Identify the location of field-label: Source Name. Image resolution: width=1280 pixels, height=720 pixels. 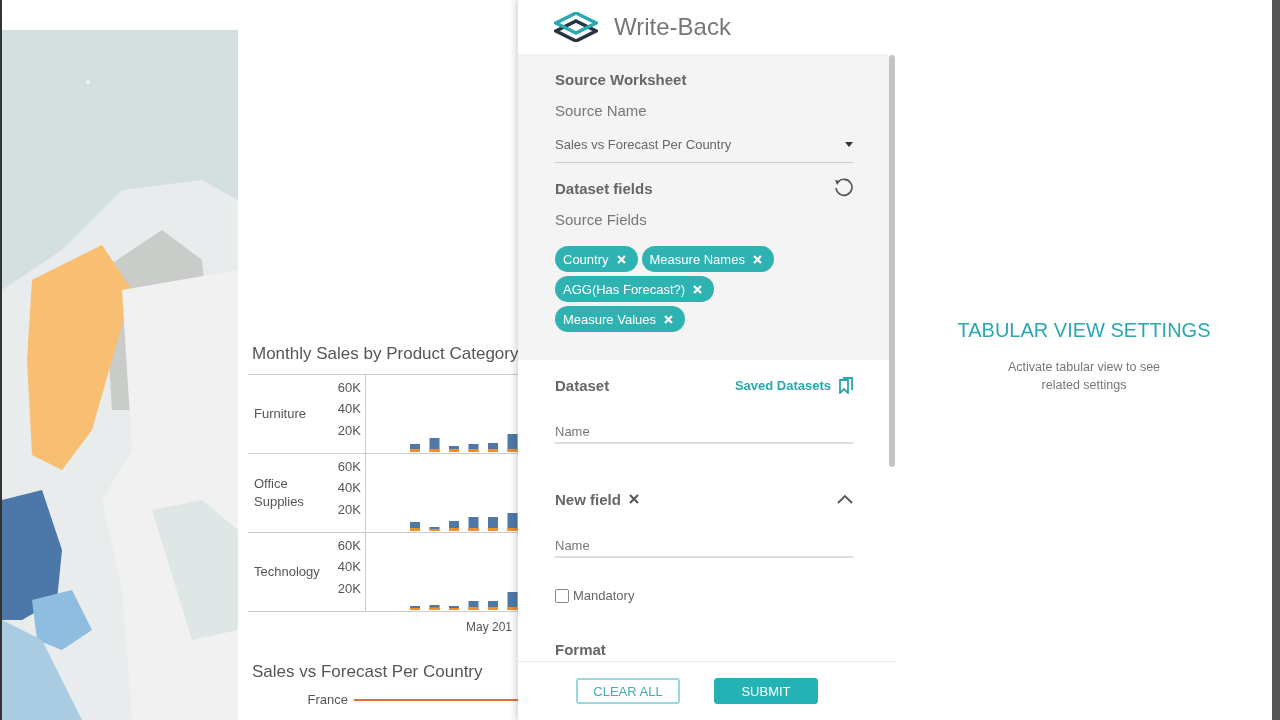
(601, 110).